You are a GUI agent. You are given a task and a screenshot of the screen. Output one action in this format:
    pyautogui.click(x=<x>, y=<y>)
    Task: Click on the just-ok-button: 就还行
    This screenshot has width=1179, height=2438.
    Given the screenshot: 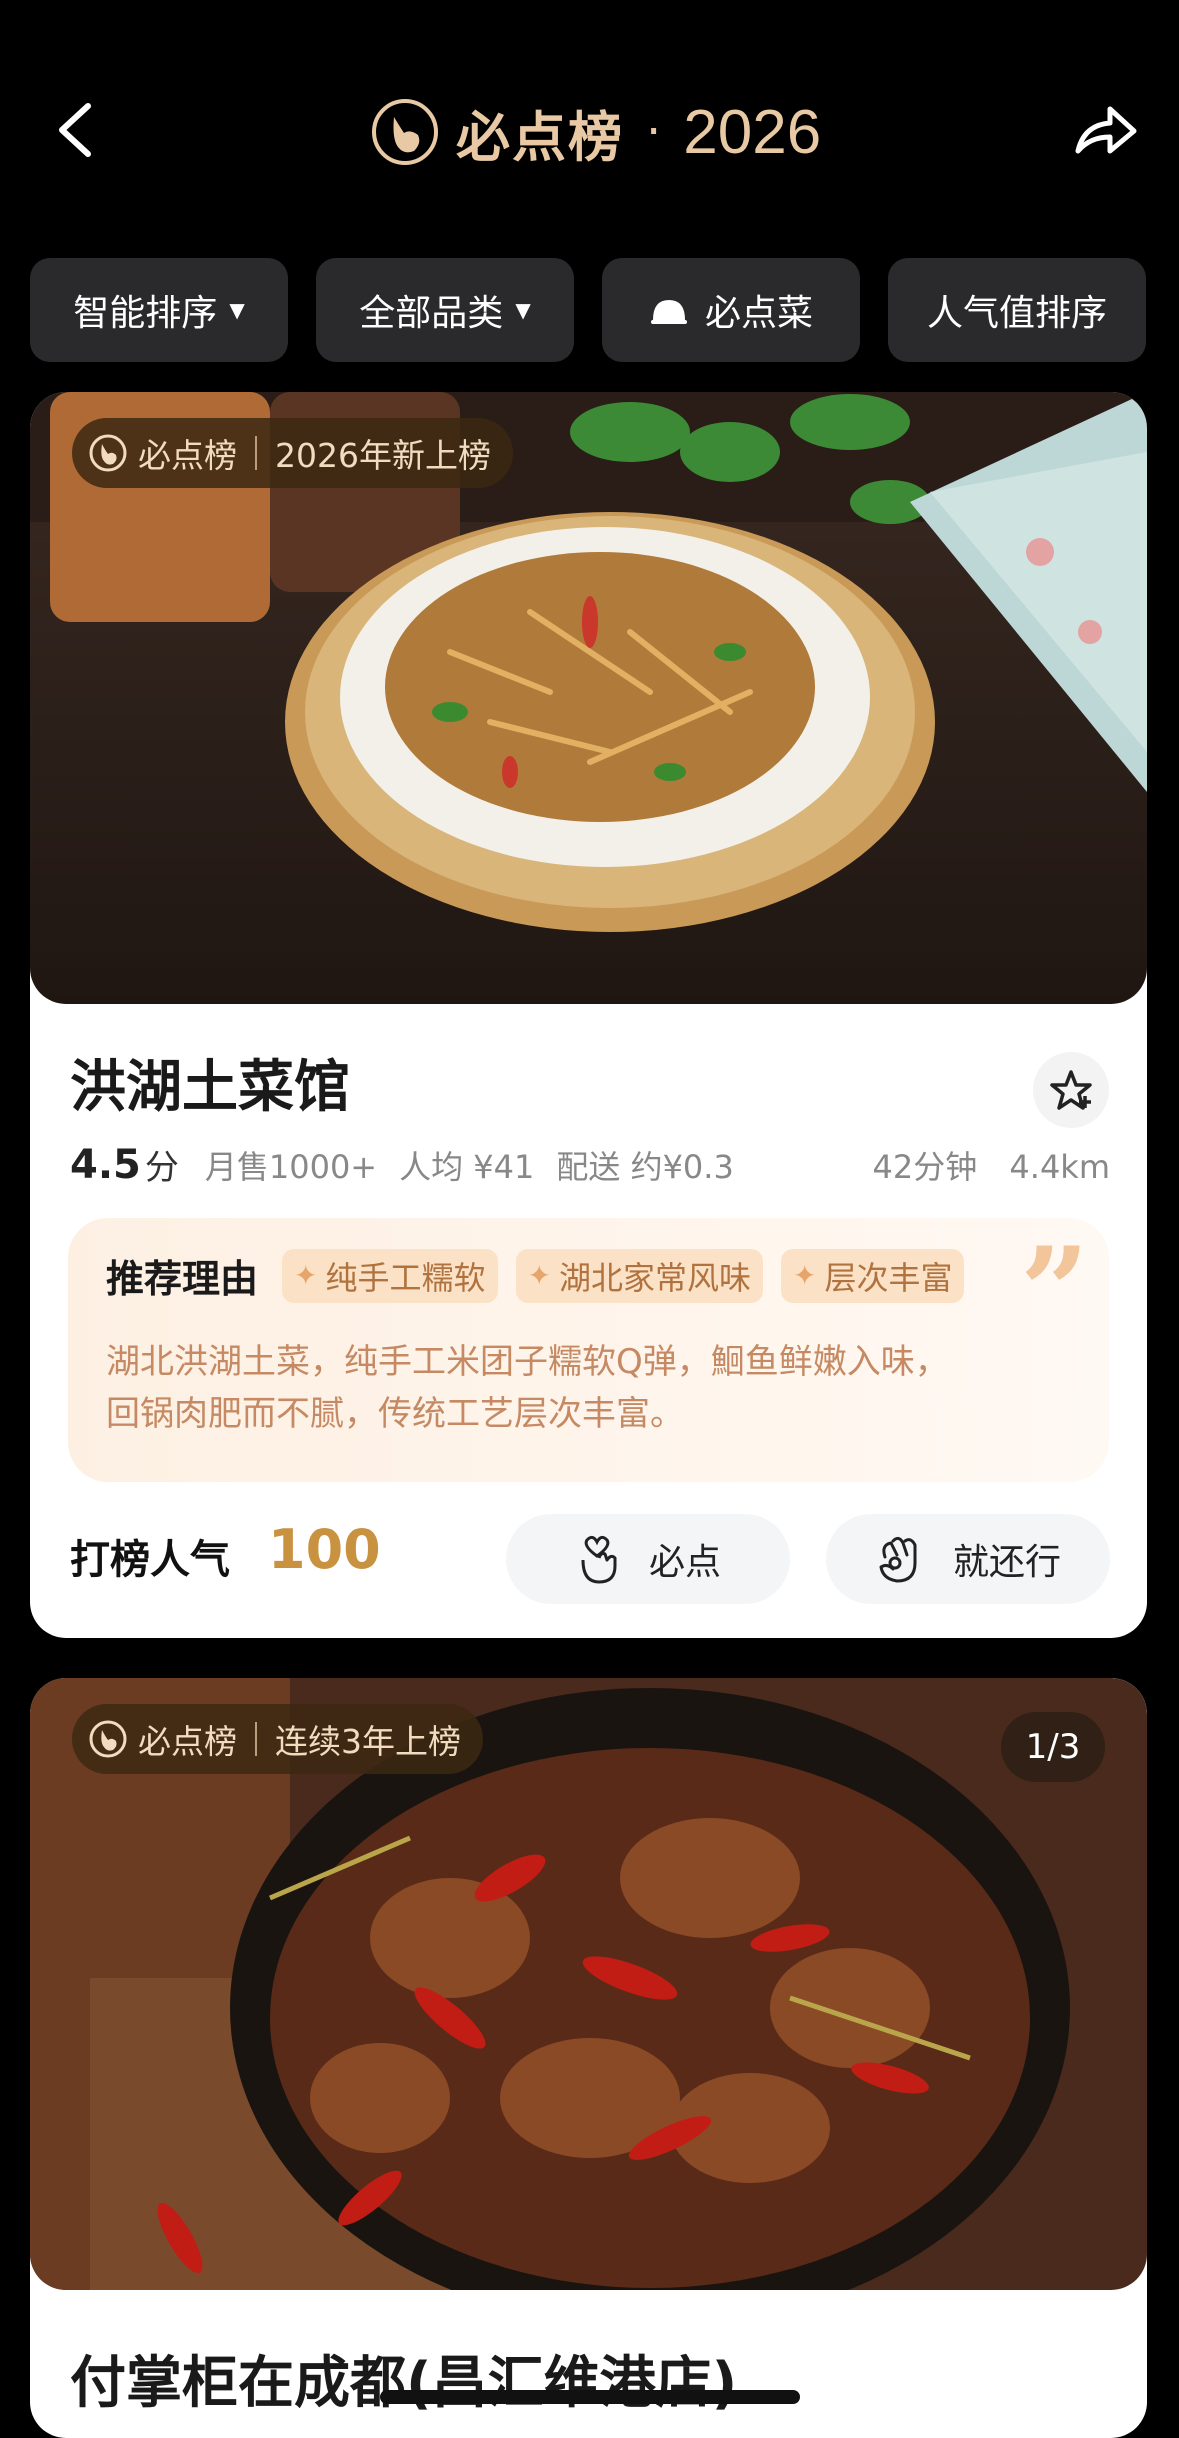 What is the action you would take?
    pyautogui.click(x=968, y=1559)
    